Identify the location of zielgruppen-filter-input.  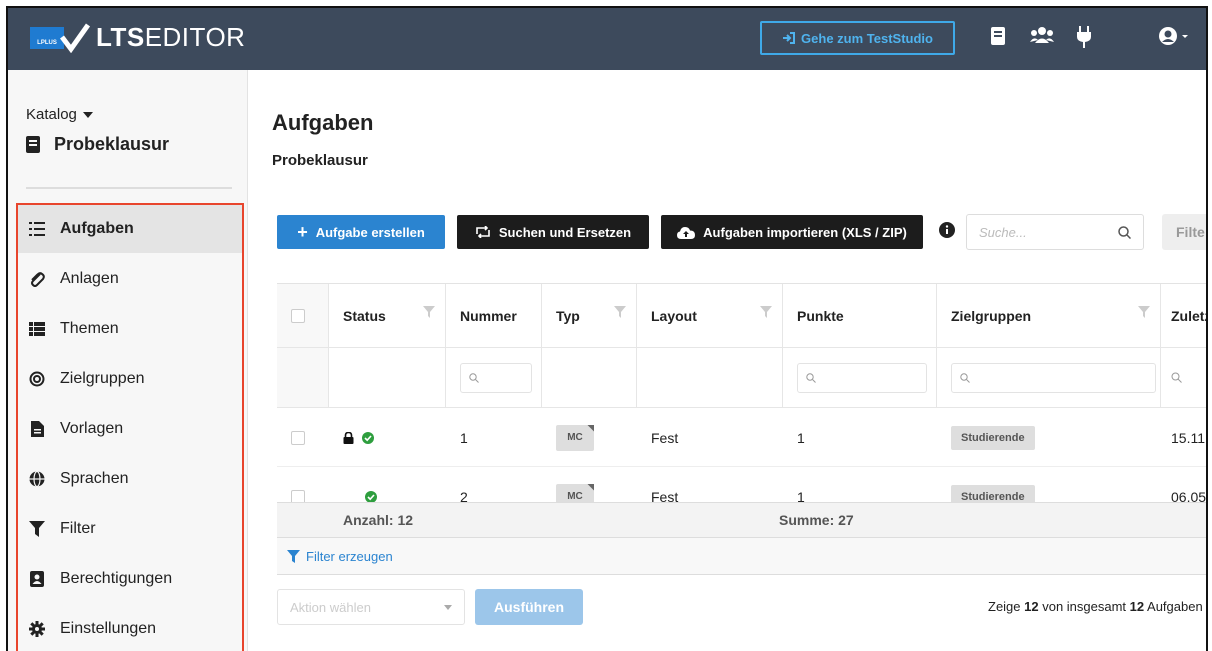
(1053, 377).